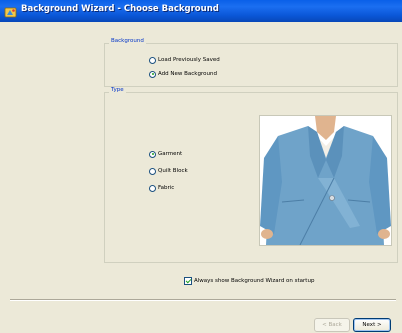 The width and height of the screenshot is (402, 333). What do you see at coordinates (254, 281) in the screenshot?
I see `always-show-wizard-label: Always show Background Wizard on startup` at bounding box center [254, 281].